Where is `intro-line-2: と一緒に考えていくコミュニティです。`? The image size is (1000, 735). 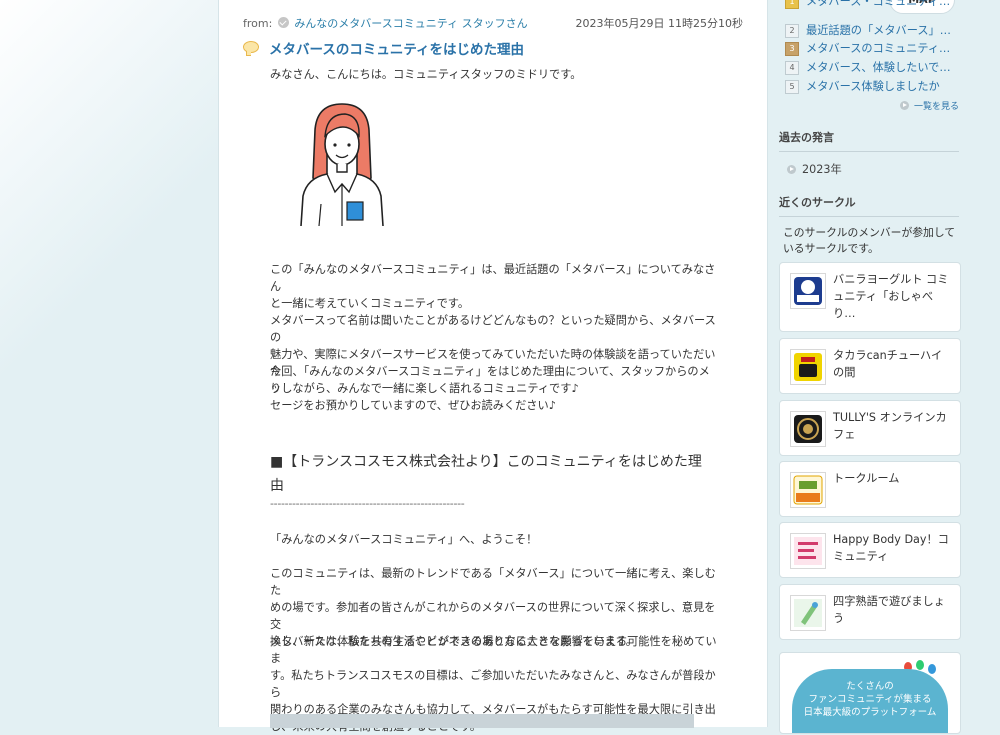 intro-line-2: と一緒に考えていくコミュニティです。 is located at coordinates (370, 303).